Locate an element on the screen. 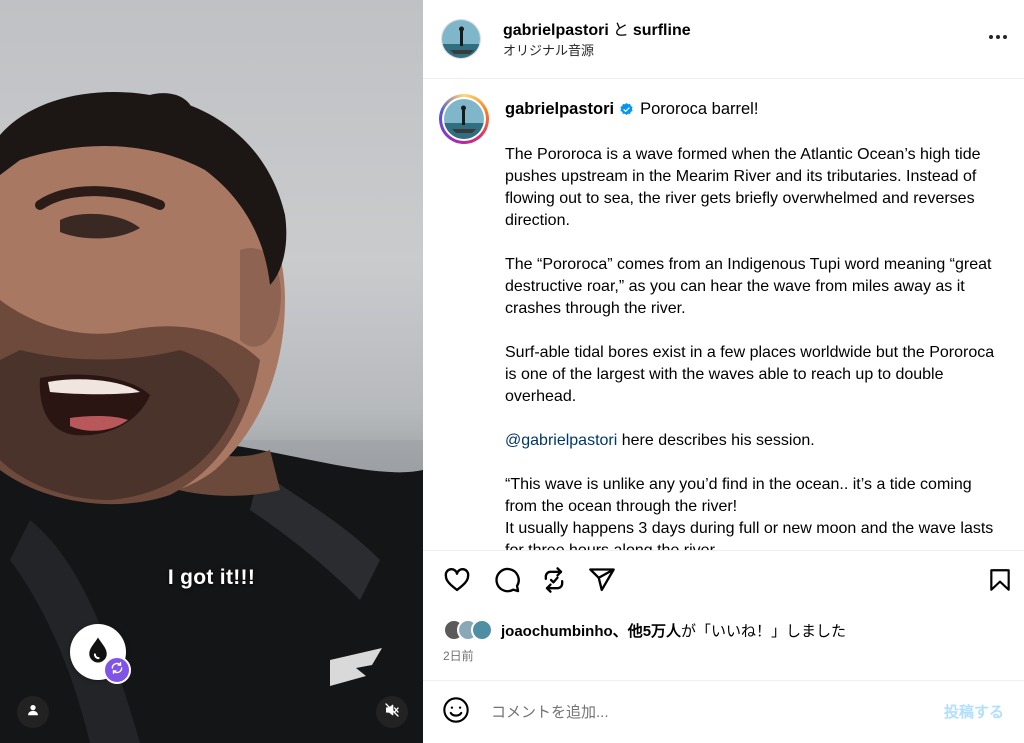  like-button is located at coordinates (457, 582).